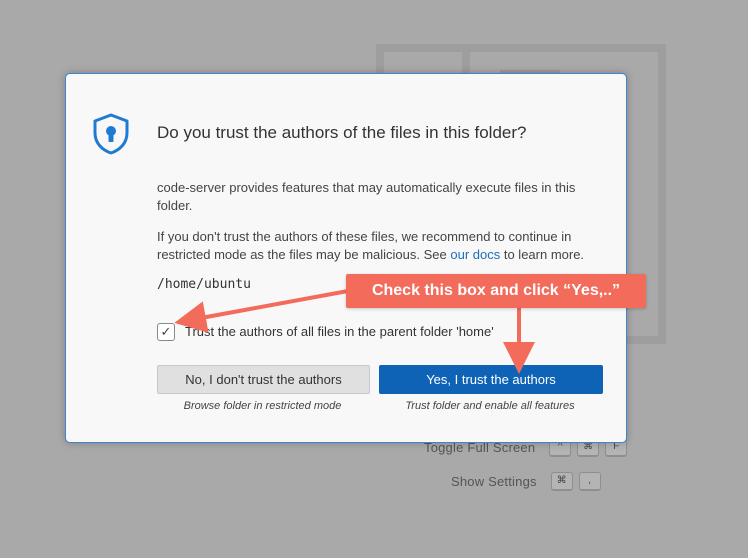  I want to click on shortcut-show-settings: Show Settings ⌘ ,, so click(526, 481).